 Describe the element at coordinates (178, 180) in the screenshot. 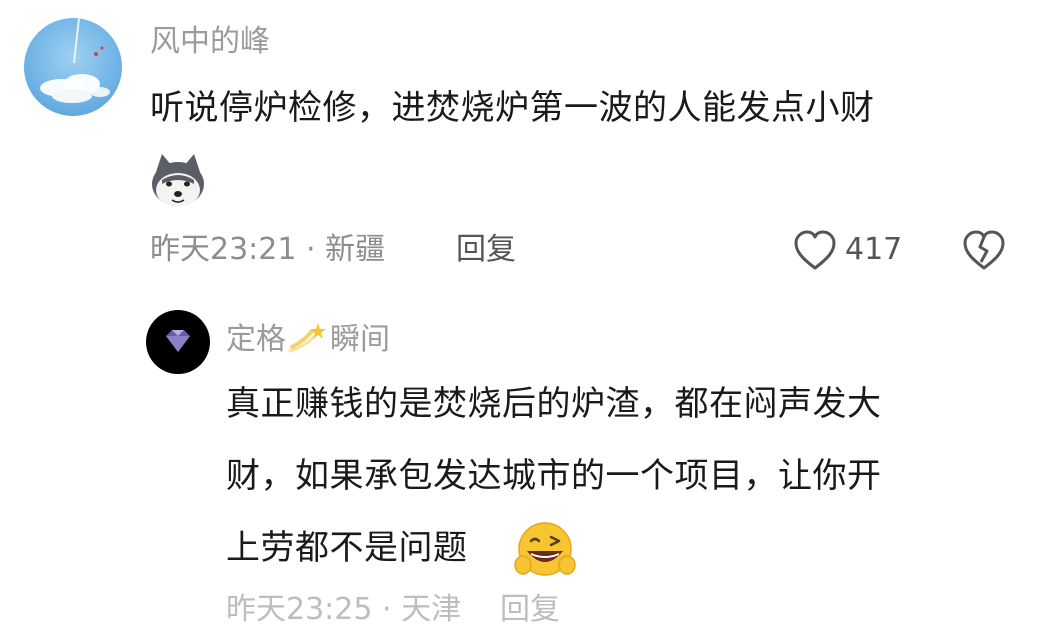

I see `husky-dog-emoji-icon` at that location.